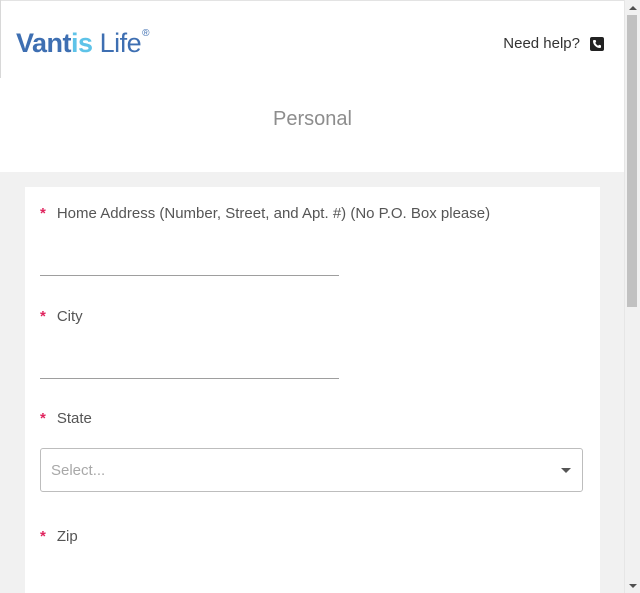 Image resolution: width=640 pixels, height=593 pixels. What do you see at coordinates (74, 418) in the screenshot?
I see `state-label-text: State` at bounding box center [74, 418].